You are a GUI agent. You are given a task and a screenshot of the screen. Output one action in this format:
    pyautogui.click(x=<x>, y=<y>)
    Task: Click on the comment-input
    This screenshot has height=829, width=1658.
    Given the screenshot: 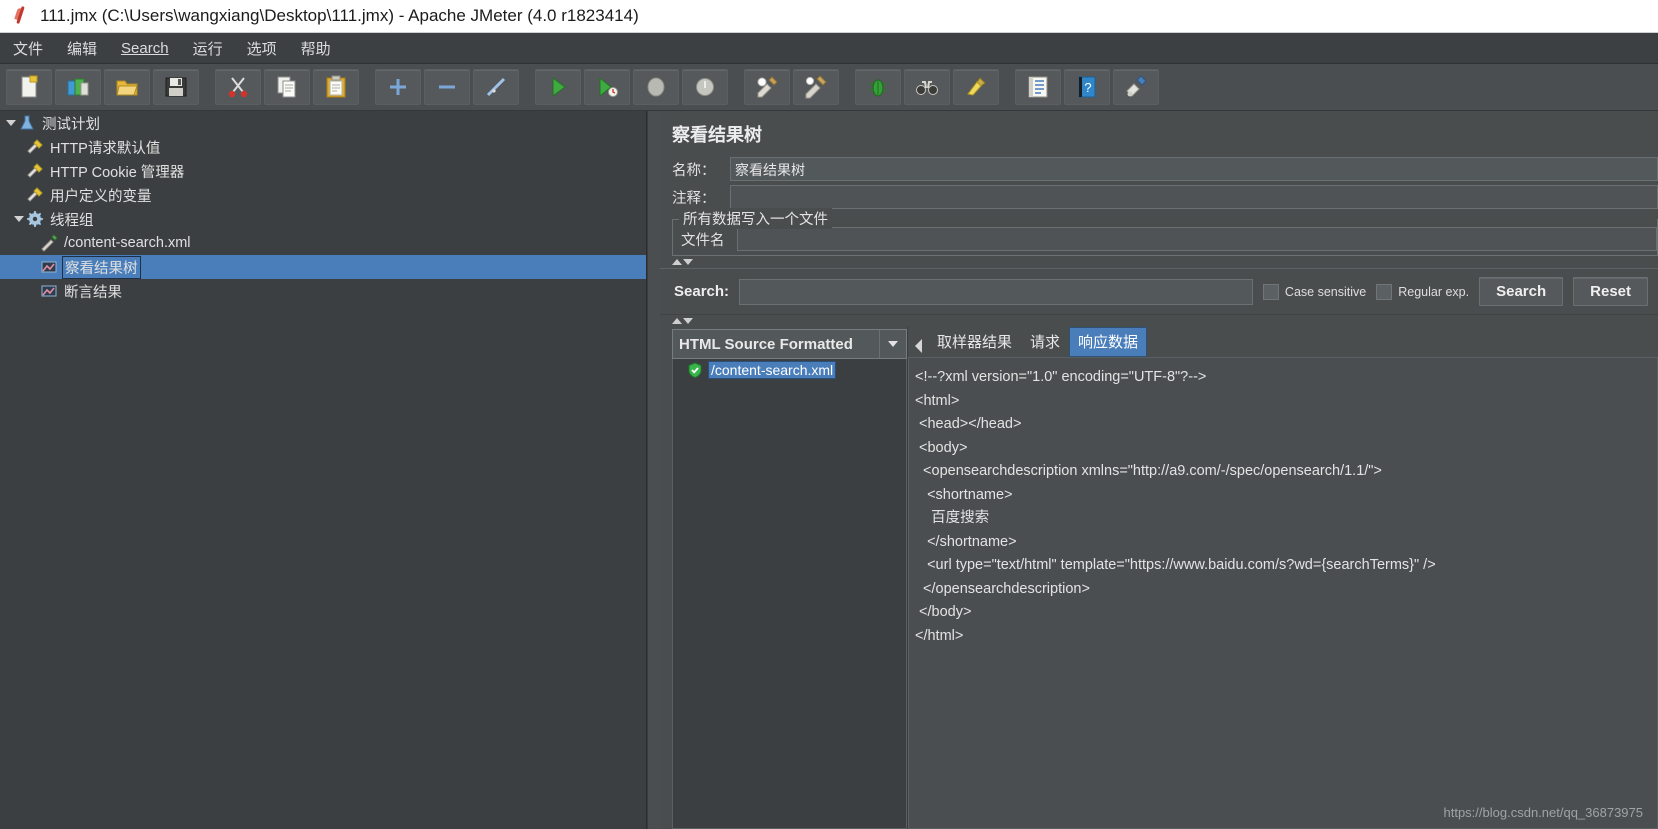 What is the action you would take?
    pyautogui.click(x=1194, y=197)
    